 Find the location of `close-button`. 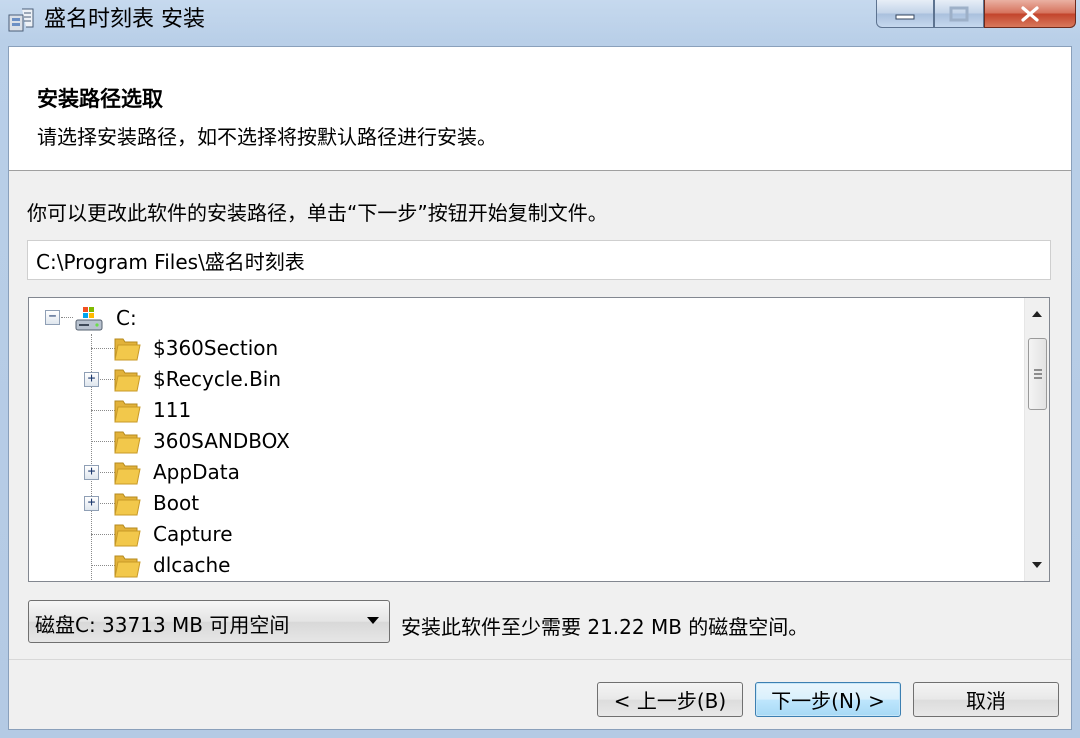

close-button is located at coordinates (1030, 14).